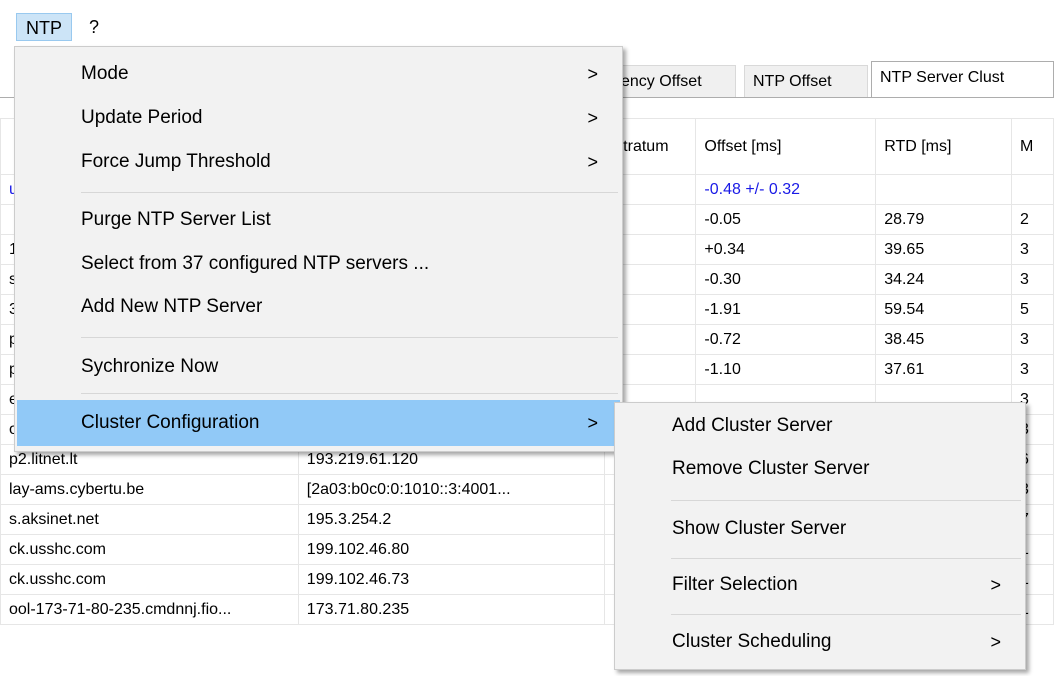  Describe the element at coordinates (142, 117) in the screenshot. I see `menu-item-label: Update Period` at that location.